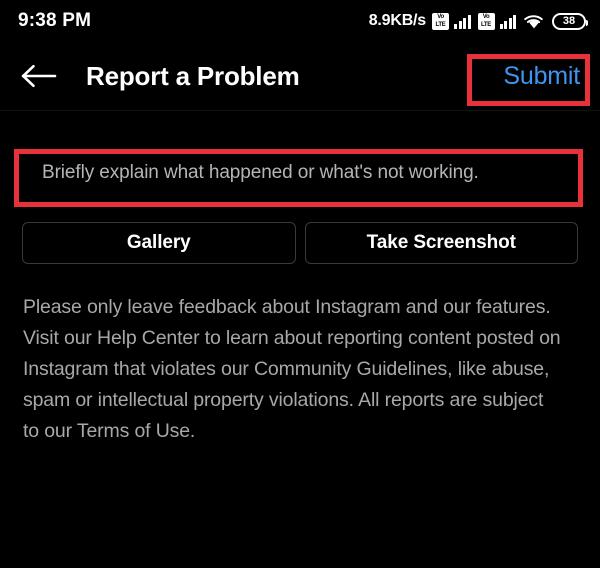 The height and width of the screenshot is (568, 600). What do you see at coordinates (541, 76) in the screenshot?
I see `submit-button: Submit` at bounding box center [541, 76].